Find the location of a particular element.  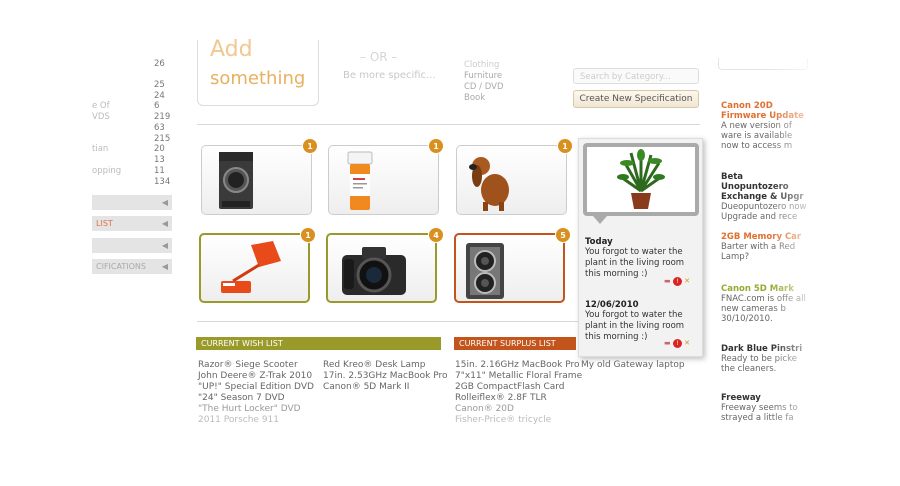

item-card-plant is located at coordinates (641, 179).